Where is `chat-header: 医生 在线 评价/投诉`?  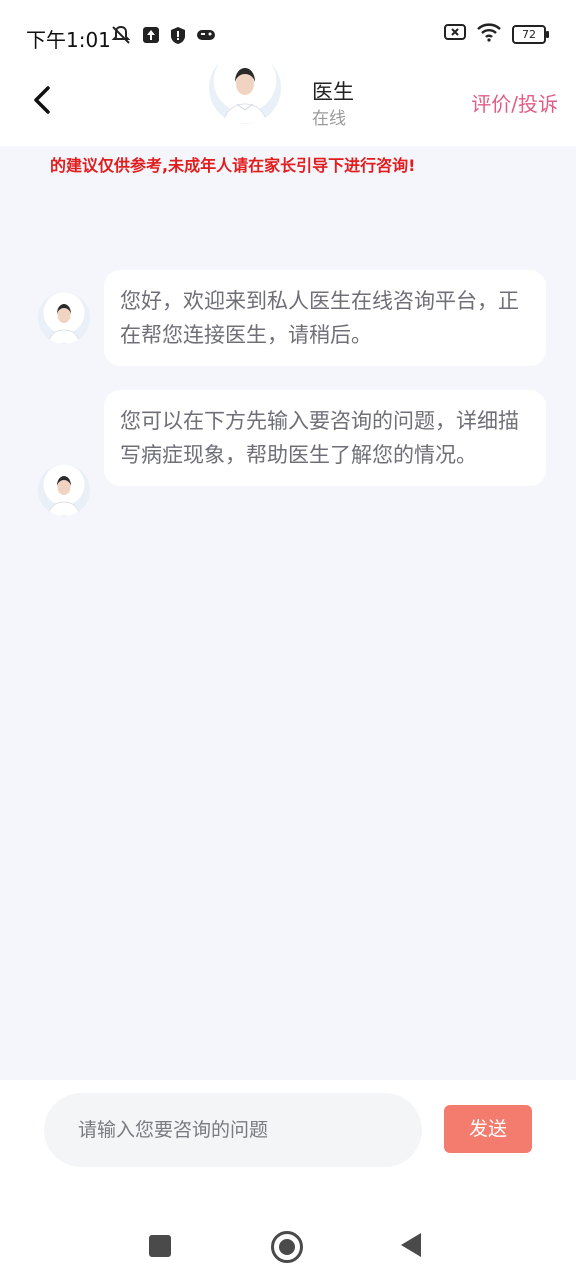
chat-header: 医生 在线 评价/投诉 is located at coordinates (288, 99).